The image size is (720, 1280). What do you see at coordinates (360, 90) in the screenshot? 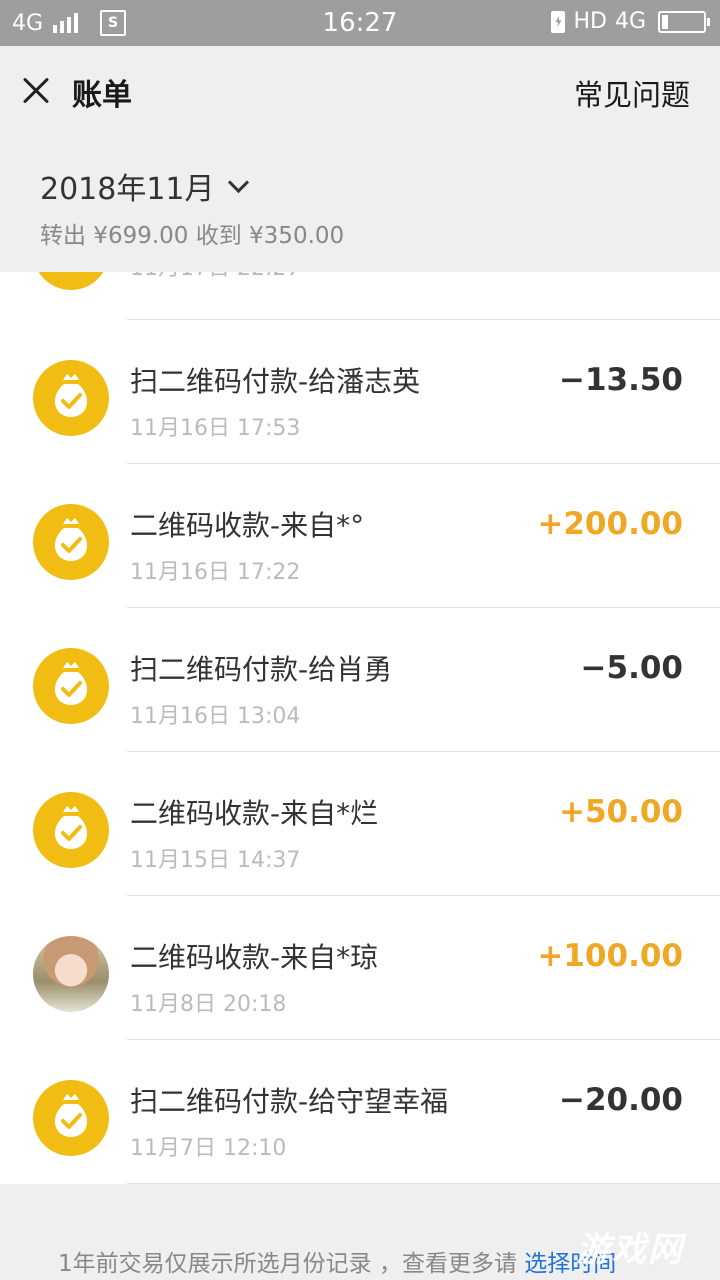
I see `nav-header: 账单 常见问题` at bounding box center [360, 90].